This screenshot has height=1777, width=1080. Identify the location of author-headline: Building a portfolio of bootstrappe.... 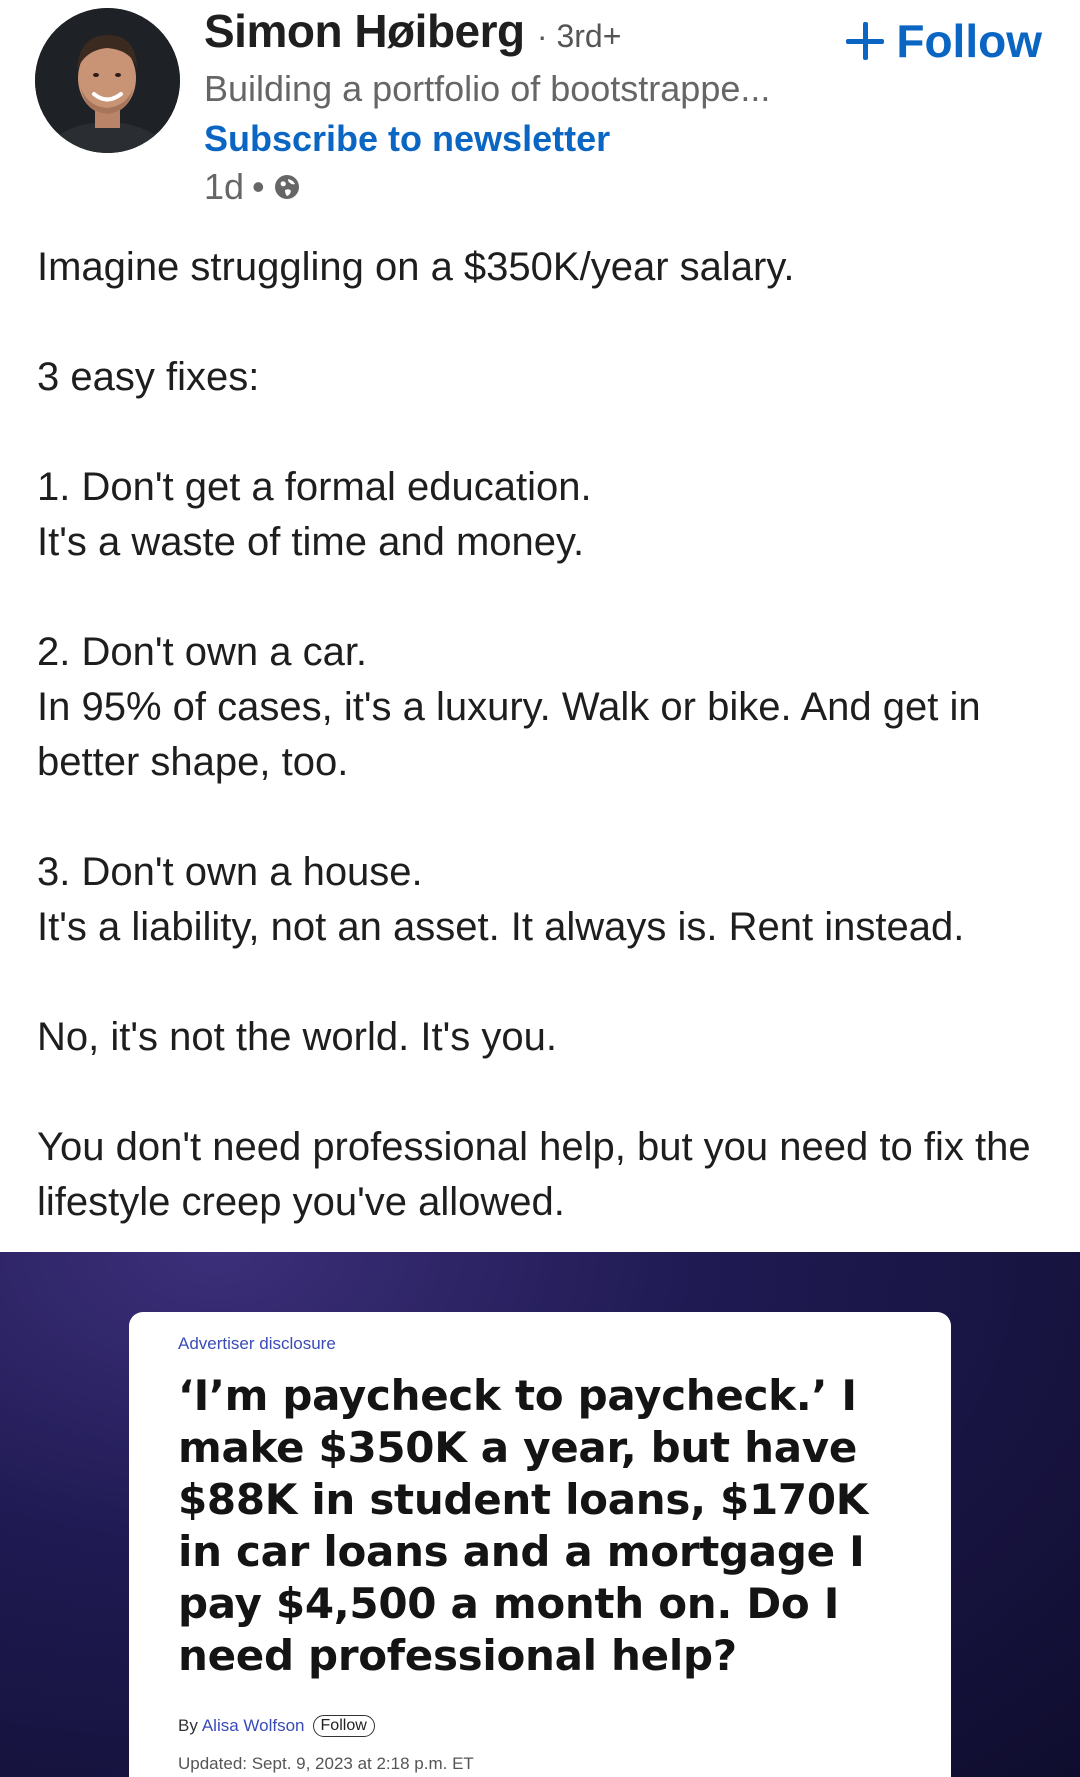
(487, 88).